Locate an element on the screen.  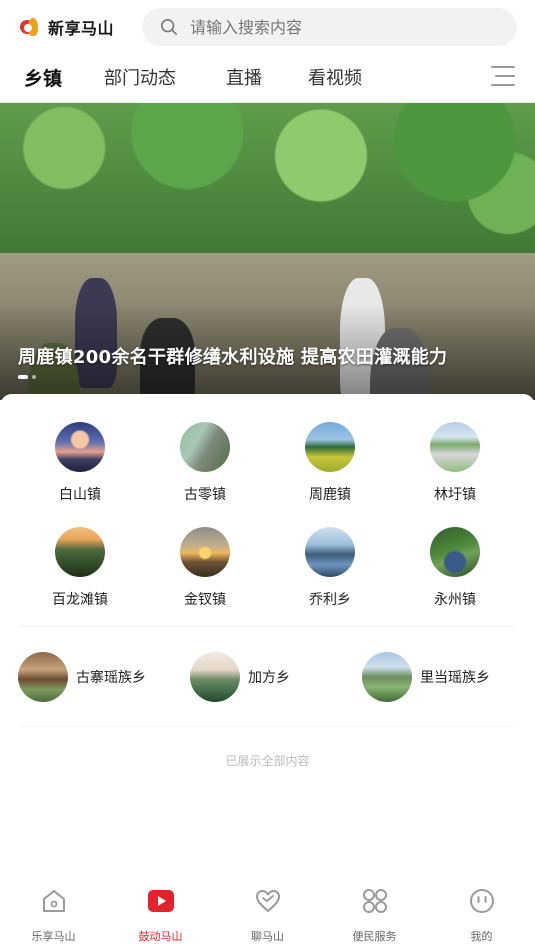
search-icon is located at coordinates (169, 27).